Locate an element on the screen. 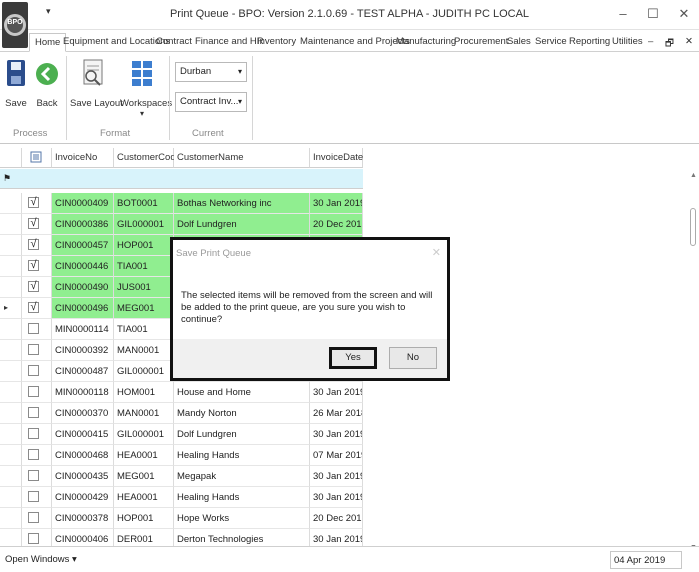 The width and height of the screenshot is (699, 572). yes-button: Yes is located at coordinates (353, 358).